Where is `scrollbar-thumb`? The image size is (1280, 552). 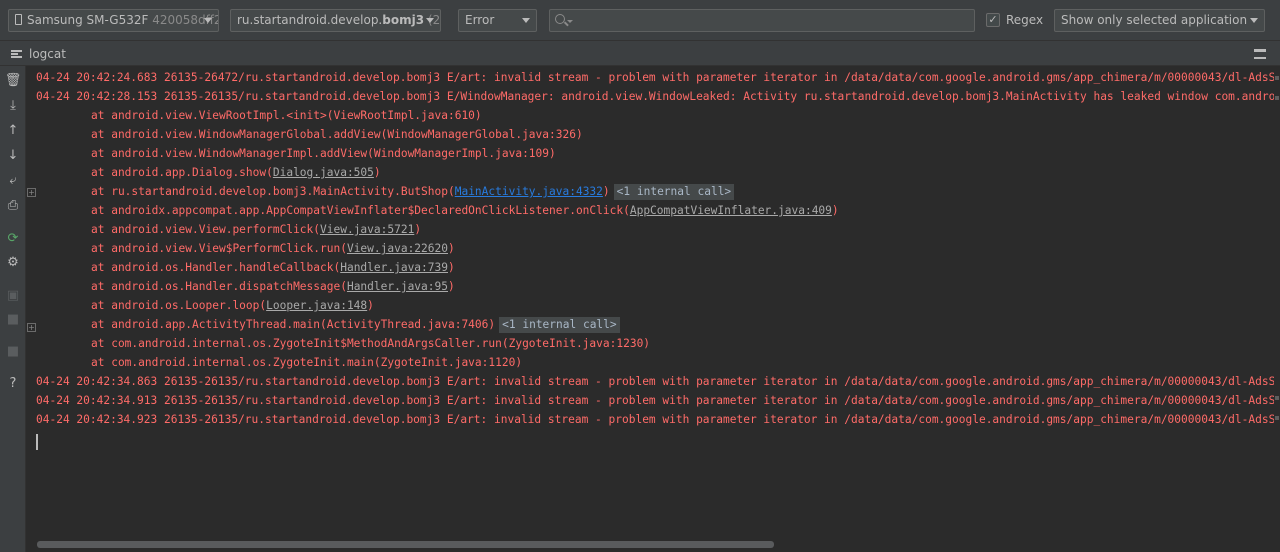
scrollbar-thumb is located at coordinates (405, 544).